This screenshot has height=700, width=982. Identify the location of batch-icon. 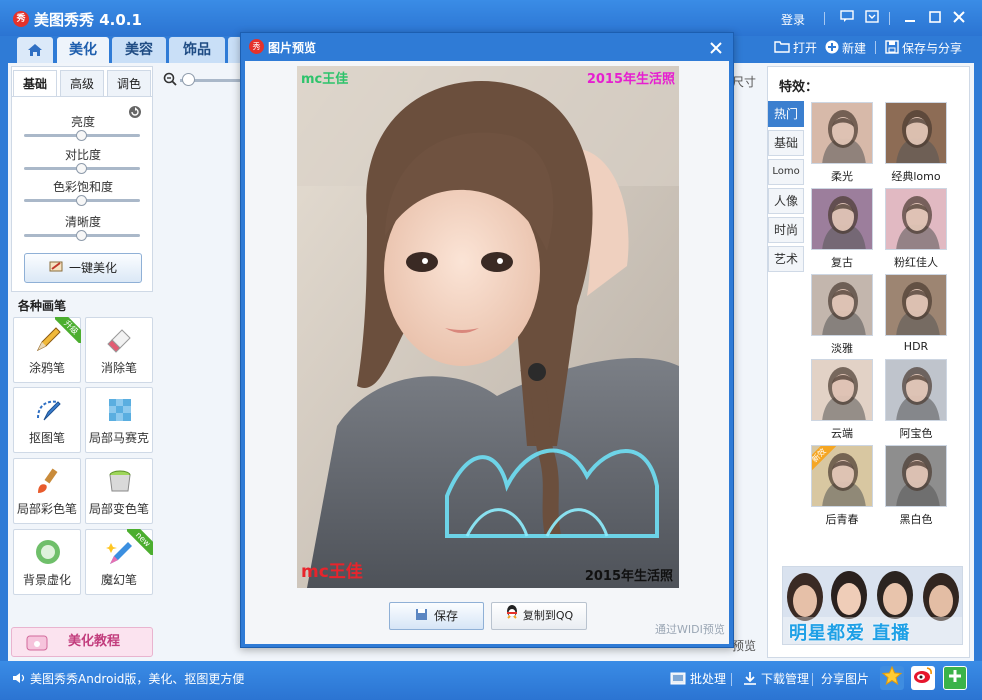
(678, 679).